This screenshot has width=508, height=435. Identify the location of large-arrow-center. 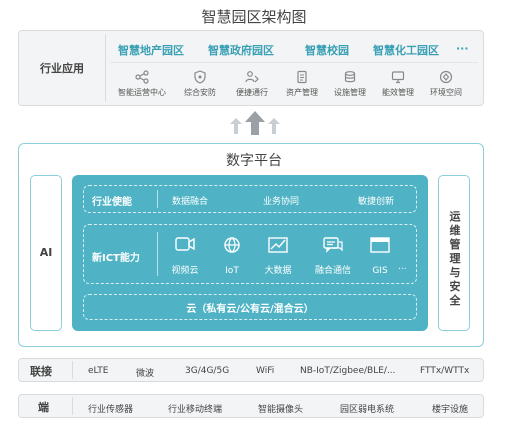
(255, 123).